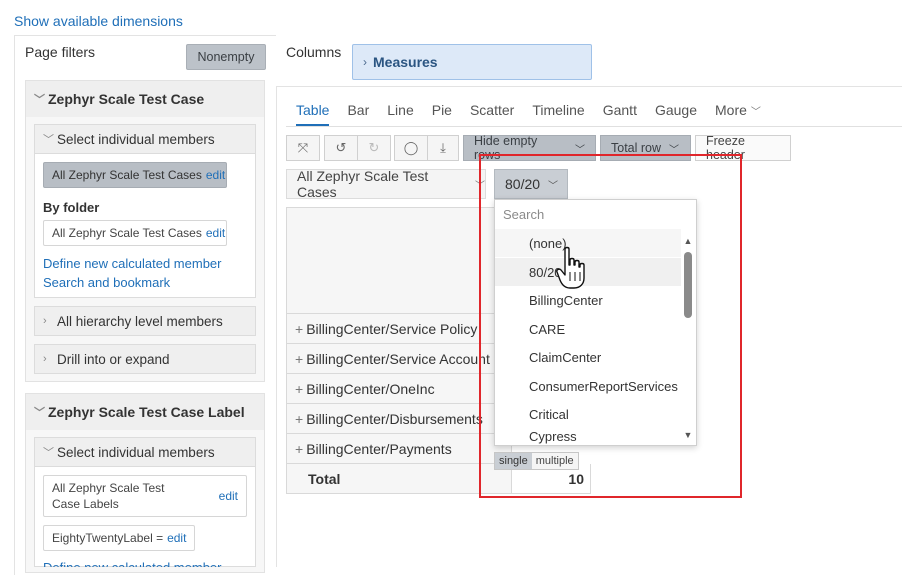 Image resolution: width=902 pixels, height=575 pixels. I want to click on drill-into-header: › Drill into or expand, so click(145, 359).